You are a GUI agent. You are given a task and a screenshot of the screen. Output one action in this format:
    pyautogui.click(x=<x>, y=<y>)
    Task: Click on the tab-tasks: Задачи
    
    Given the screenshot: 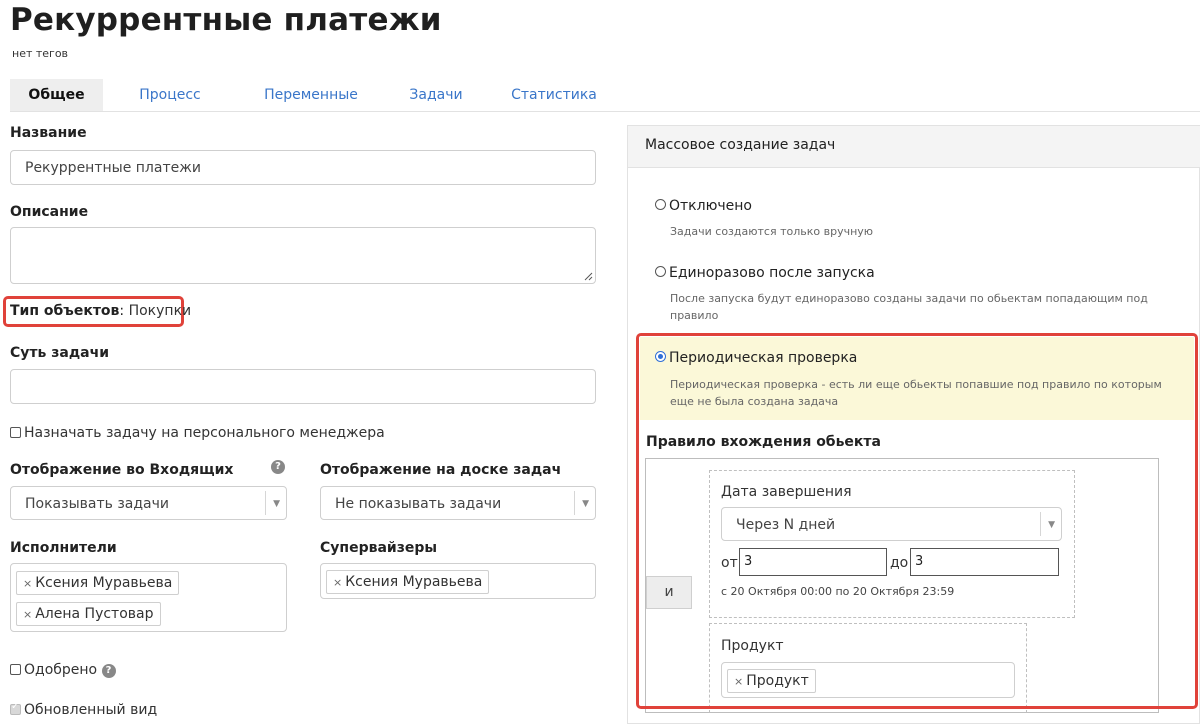 What is the action you would take?
    pyautogui.click(x=436, y=95)
    